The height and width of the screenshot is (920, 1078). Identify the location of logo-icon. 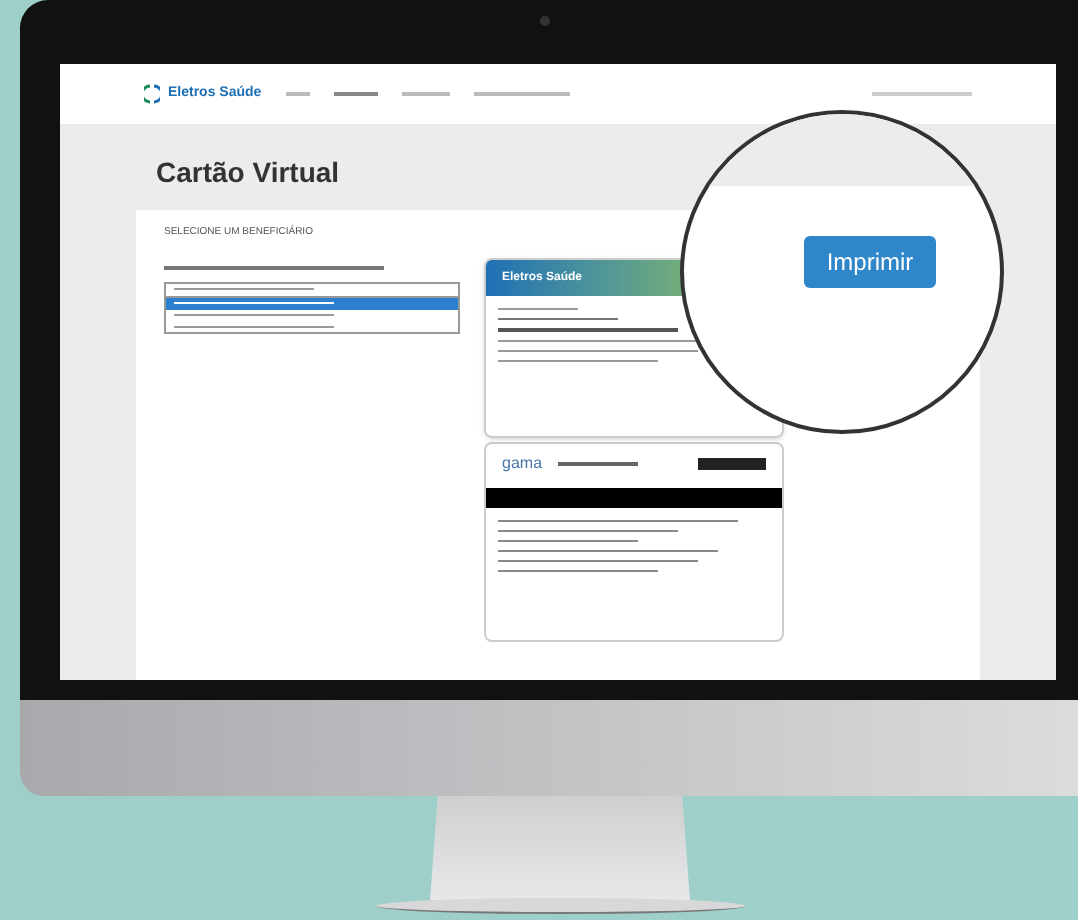
(152, 94).